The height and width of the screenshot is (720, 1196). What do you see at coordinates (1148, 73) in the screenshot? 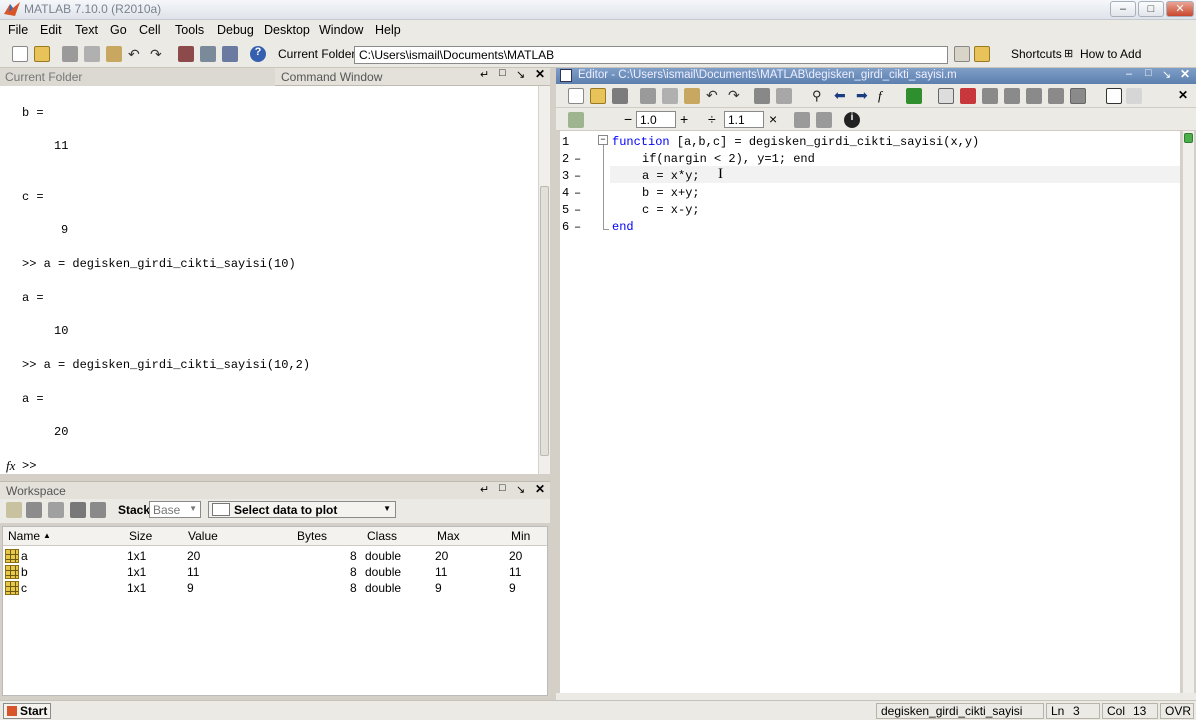
I see `maximize-editor-icon: □` at bounding box center [1148, 73].